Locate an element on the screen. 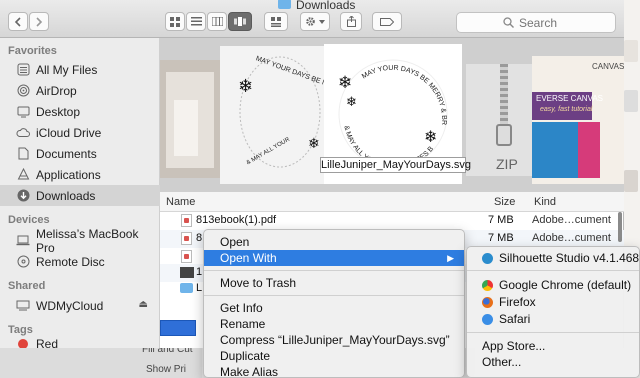 The width and height of the screenshot is (640, 378). search-icon is located at coordinates (508, 22).